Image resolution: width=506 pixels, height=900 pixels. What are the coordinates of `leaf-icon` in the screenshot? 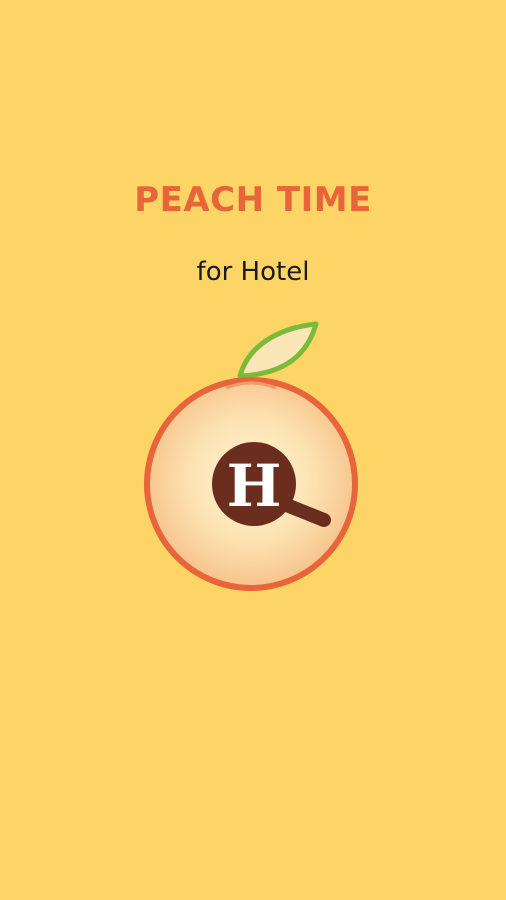 It's located at (278, 350).